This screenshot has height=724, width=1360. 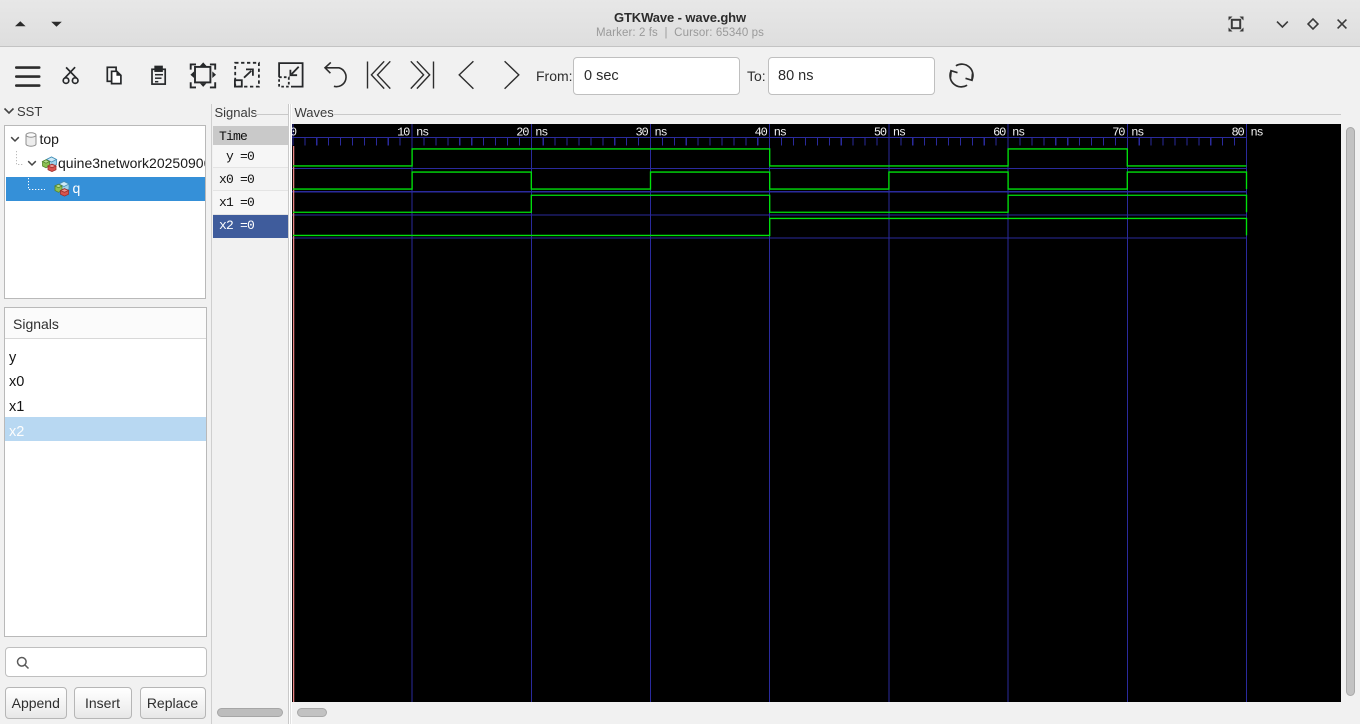 I want to click on svg-text: 70, so click(x=1118, y=132).